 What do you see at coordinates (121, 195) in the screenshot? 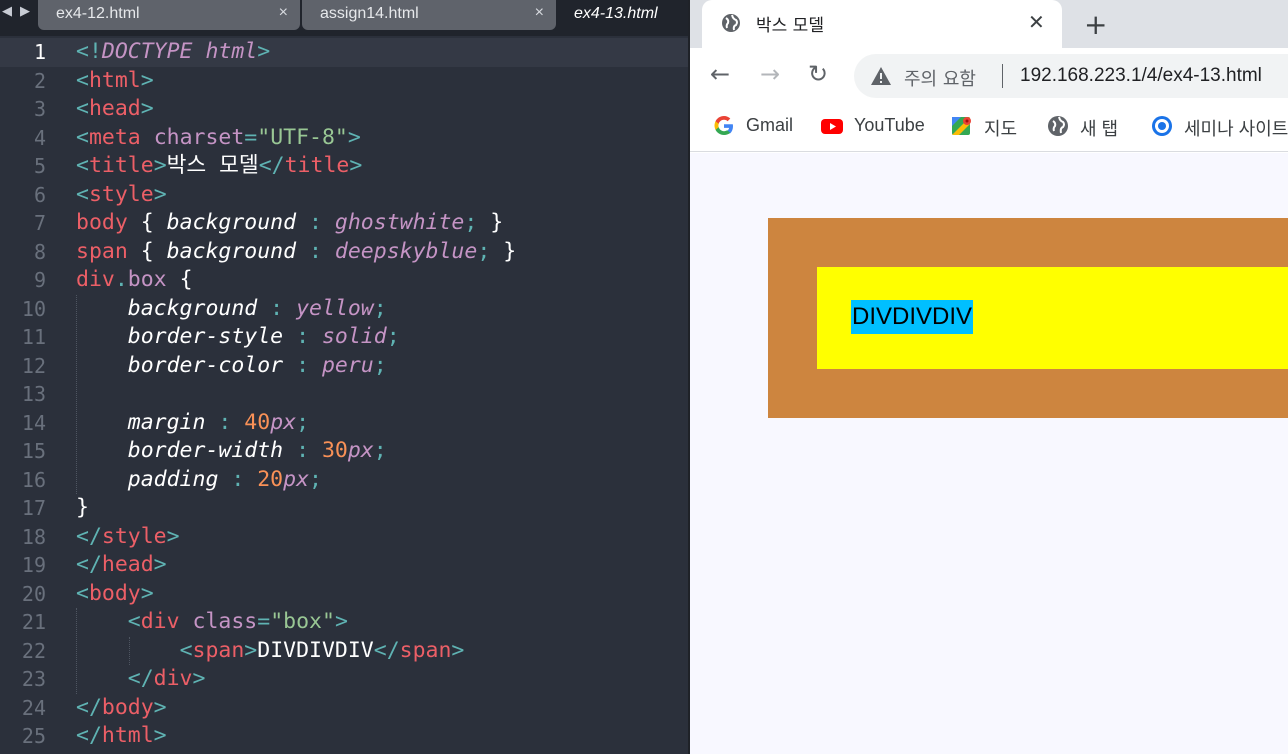
I see `code-text: <style>` at bounding box center [121, 195].